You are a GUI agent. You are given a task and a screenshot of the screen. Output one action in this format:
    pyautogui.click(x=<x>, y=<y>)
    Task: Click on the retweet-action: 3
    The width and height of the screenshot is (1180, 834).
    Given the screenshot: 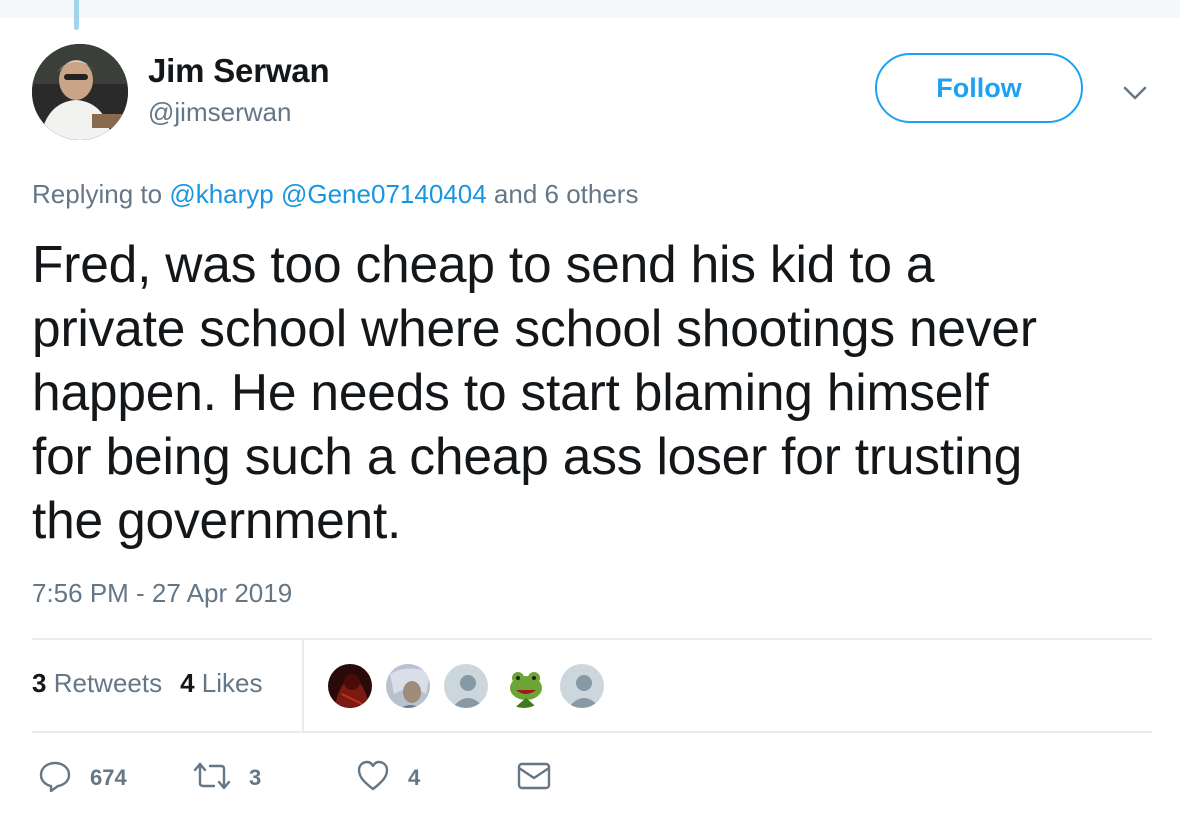 What is the action you would take?
    pyautogui.click(x=227, y=778)
    